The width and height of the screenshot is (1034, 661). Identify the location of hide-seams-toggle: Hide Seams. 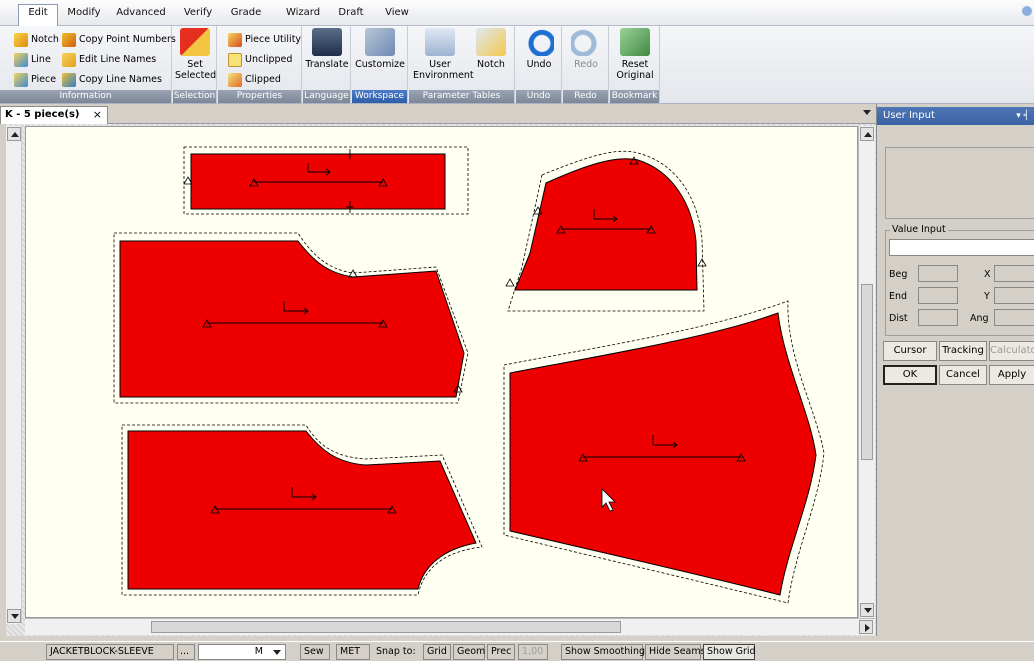
(675, 652).